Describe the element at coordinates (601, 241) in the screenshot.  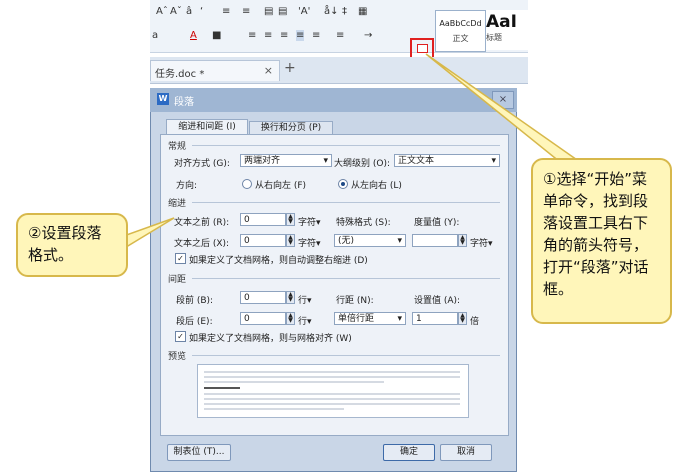
I see `step-1-callout: ①选择“开始”菜单命令，找到段落设置工具右下角的箭头符号，打开“段落”对话框。` at that location.